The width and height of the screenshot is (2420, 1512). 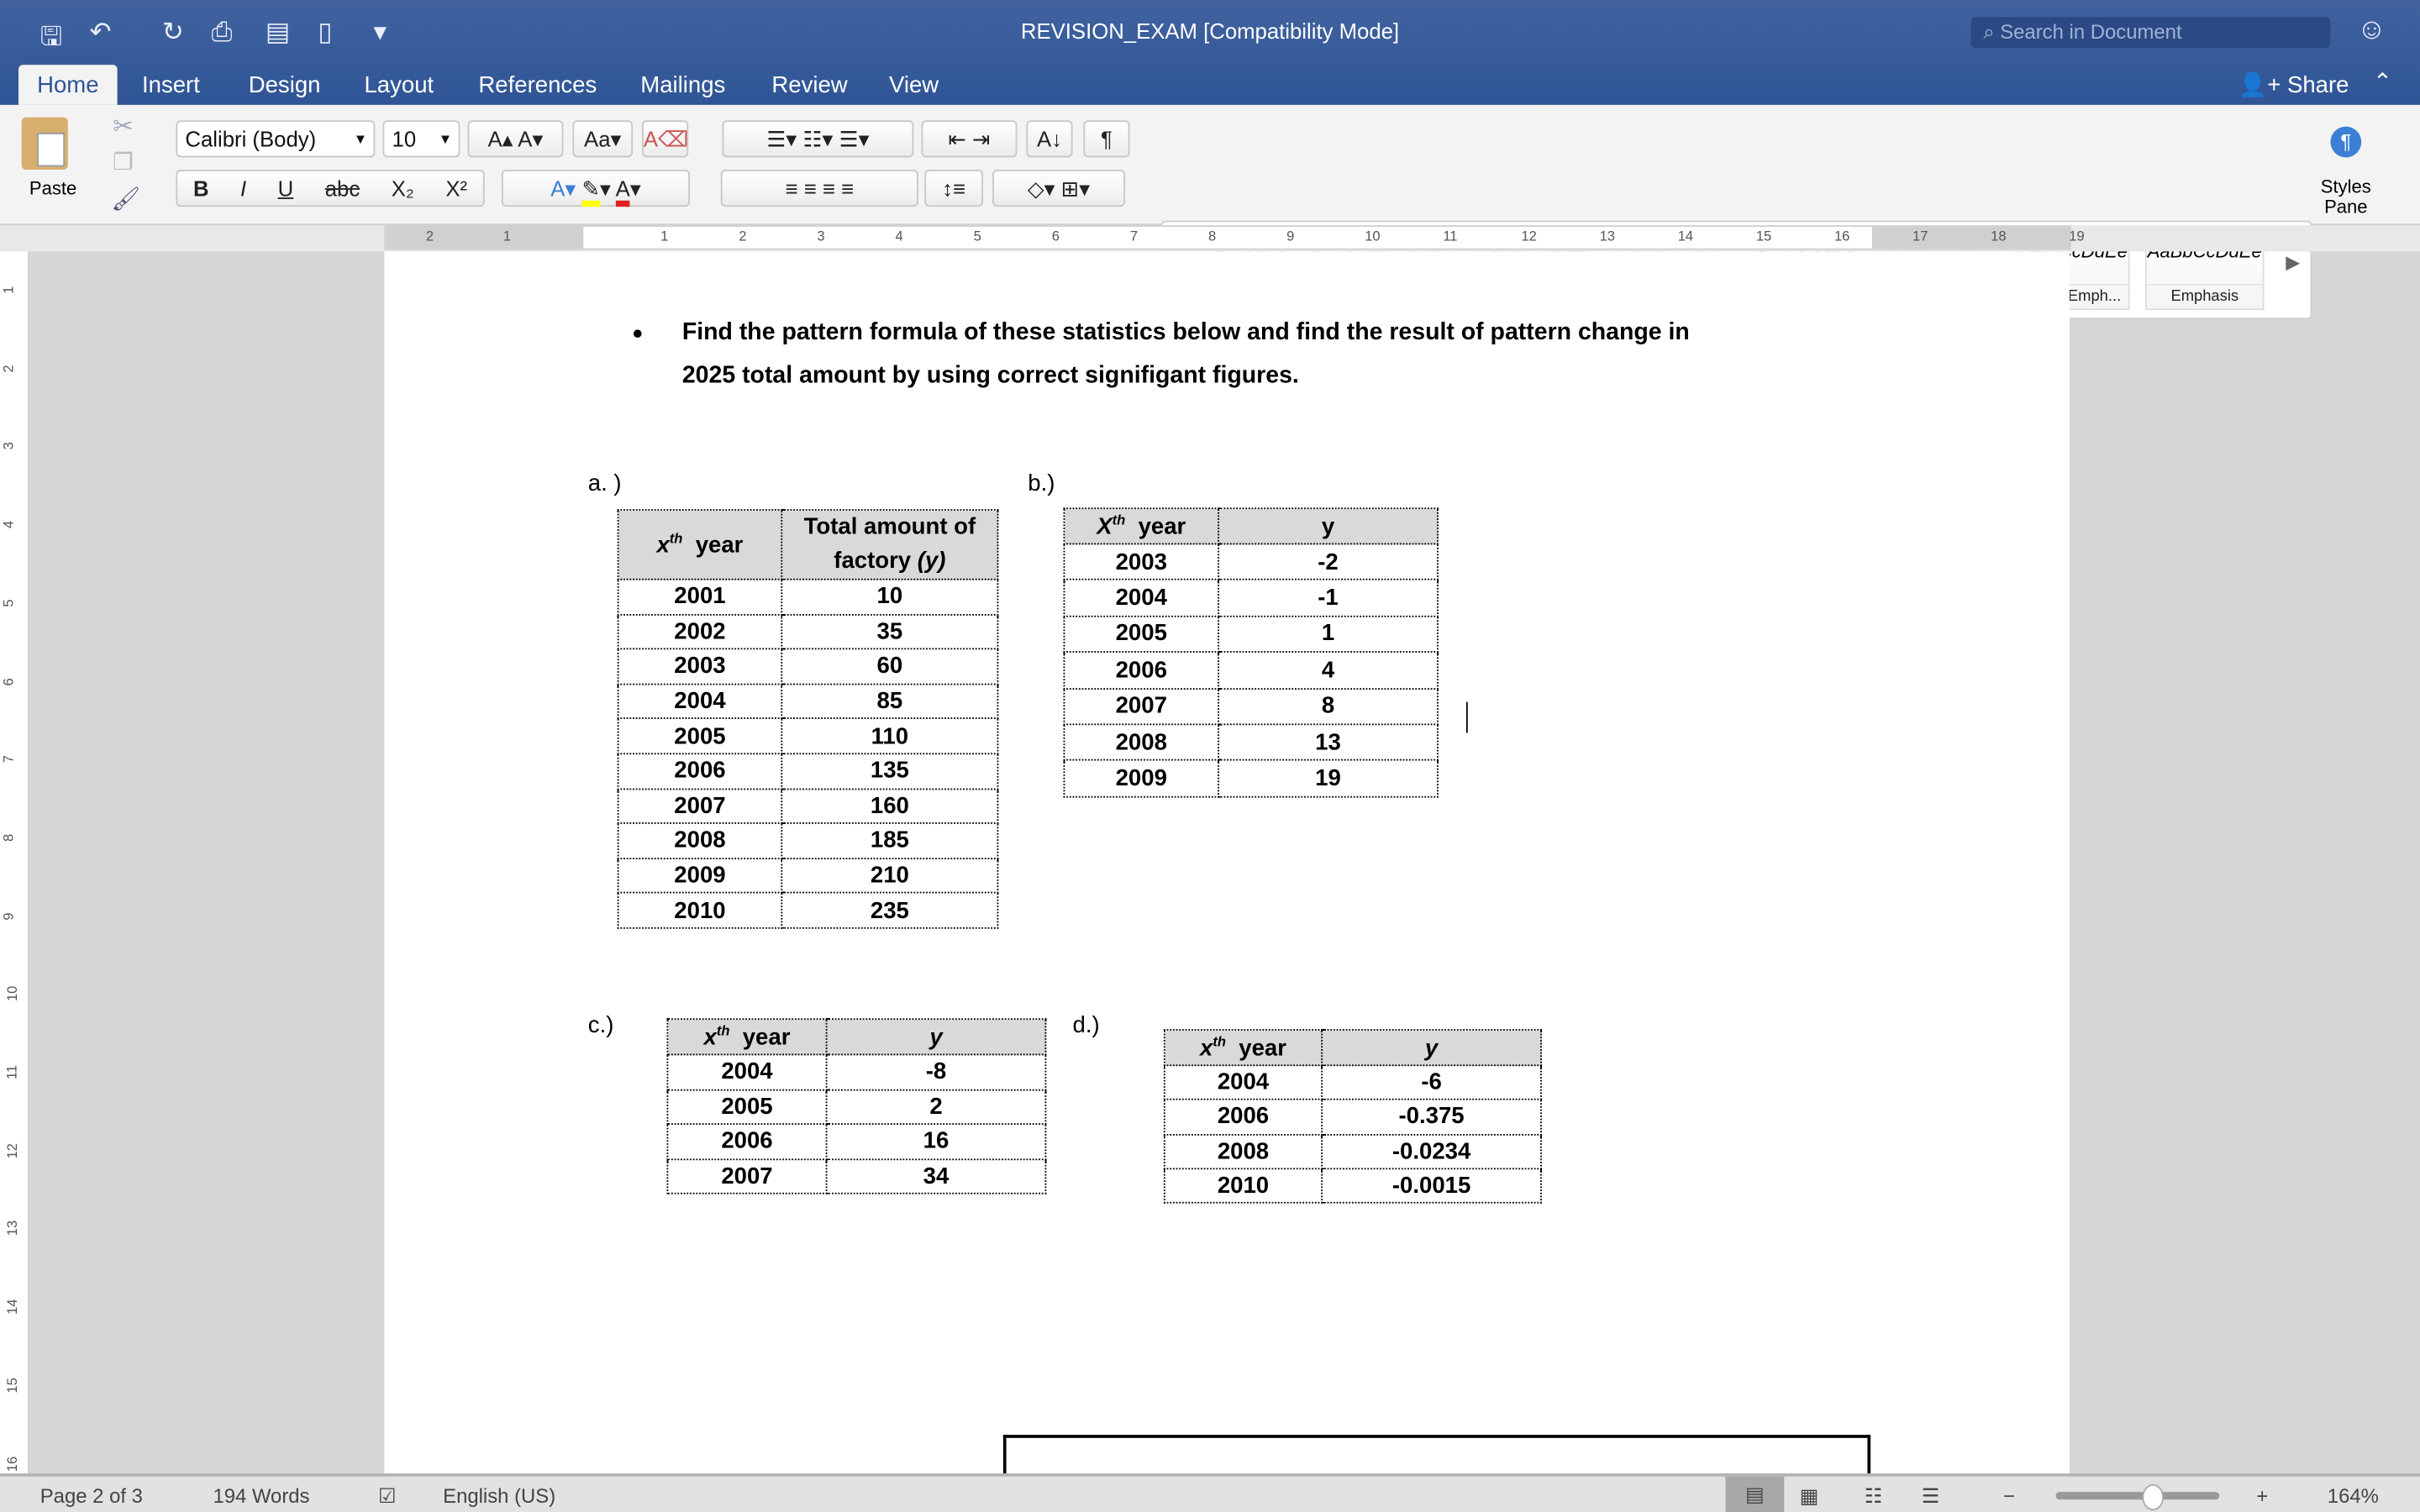 What do you see at coordinates (604, 483) in the screenshot?
I see `table-label: a. )` at bounding box center [604, 483].